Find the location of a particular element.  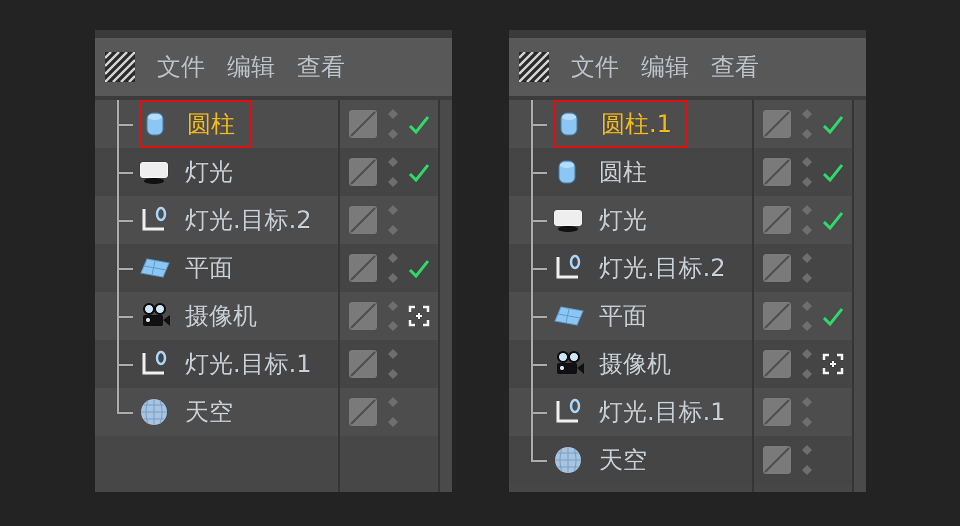

object-row: 灯光.目标.2 is located at coordinates (646, 268).